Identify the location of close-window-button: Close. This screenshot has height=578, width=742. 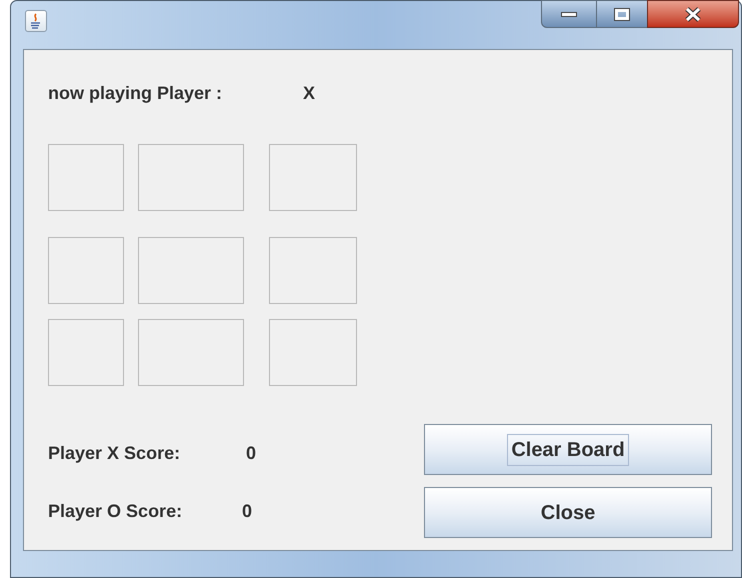
(568, 512).